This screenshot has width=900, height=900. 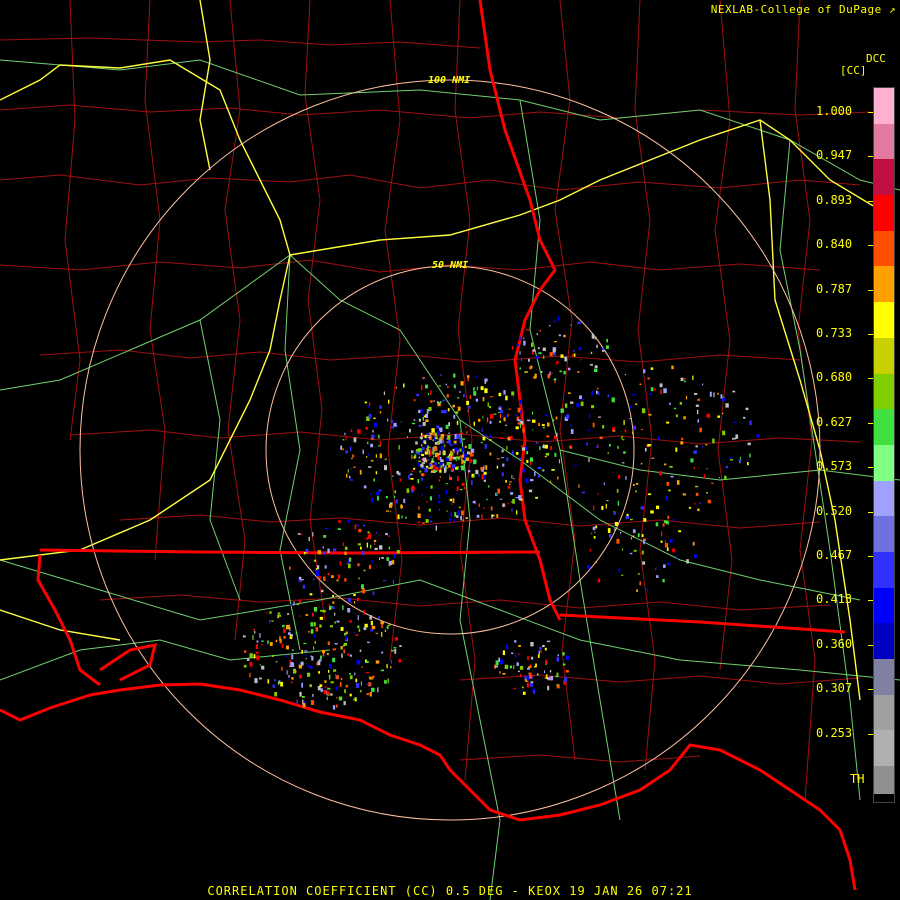 I want to click on credit-label: NEXLAB-College of DuPage ↗, so click(x=803, y=9).